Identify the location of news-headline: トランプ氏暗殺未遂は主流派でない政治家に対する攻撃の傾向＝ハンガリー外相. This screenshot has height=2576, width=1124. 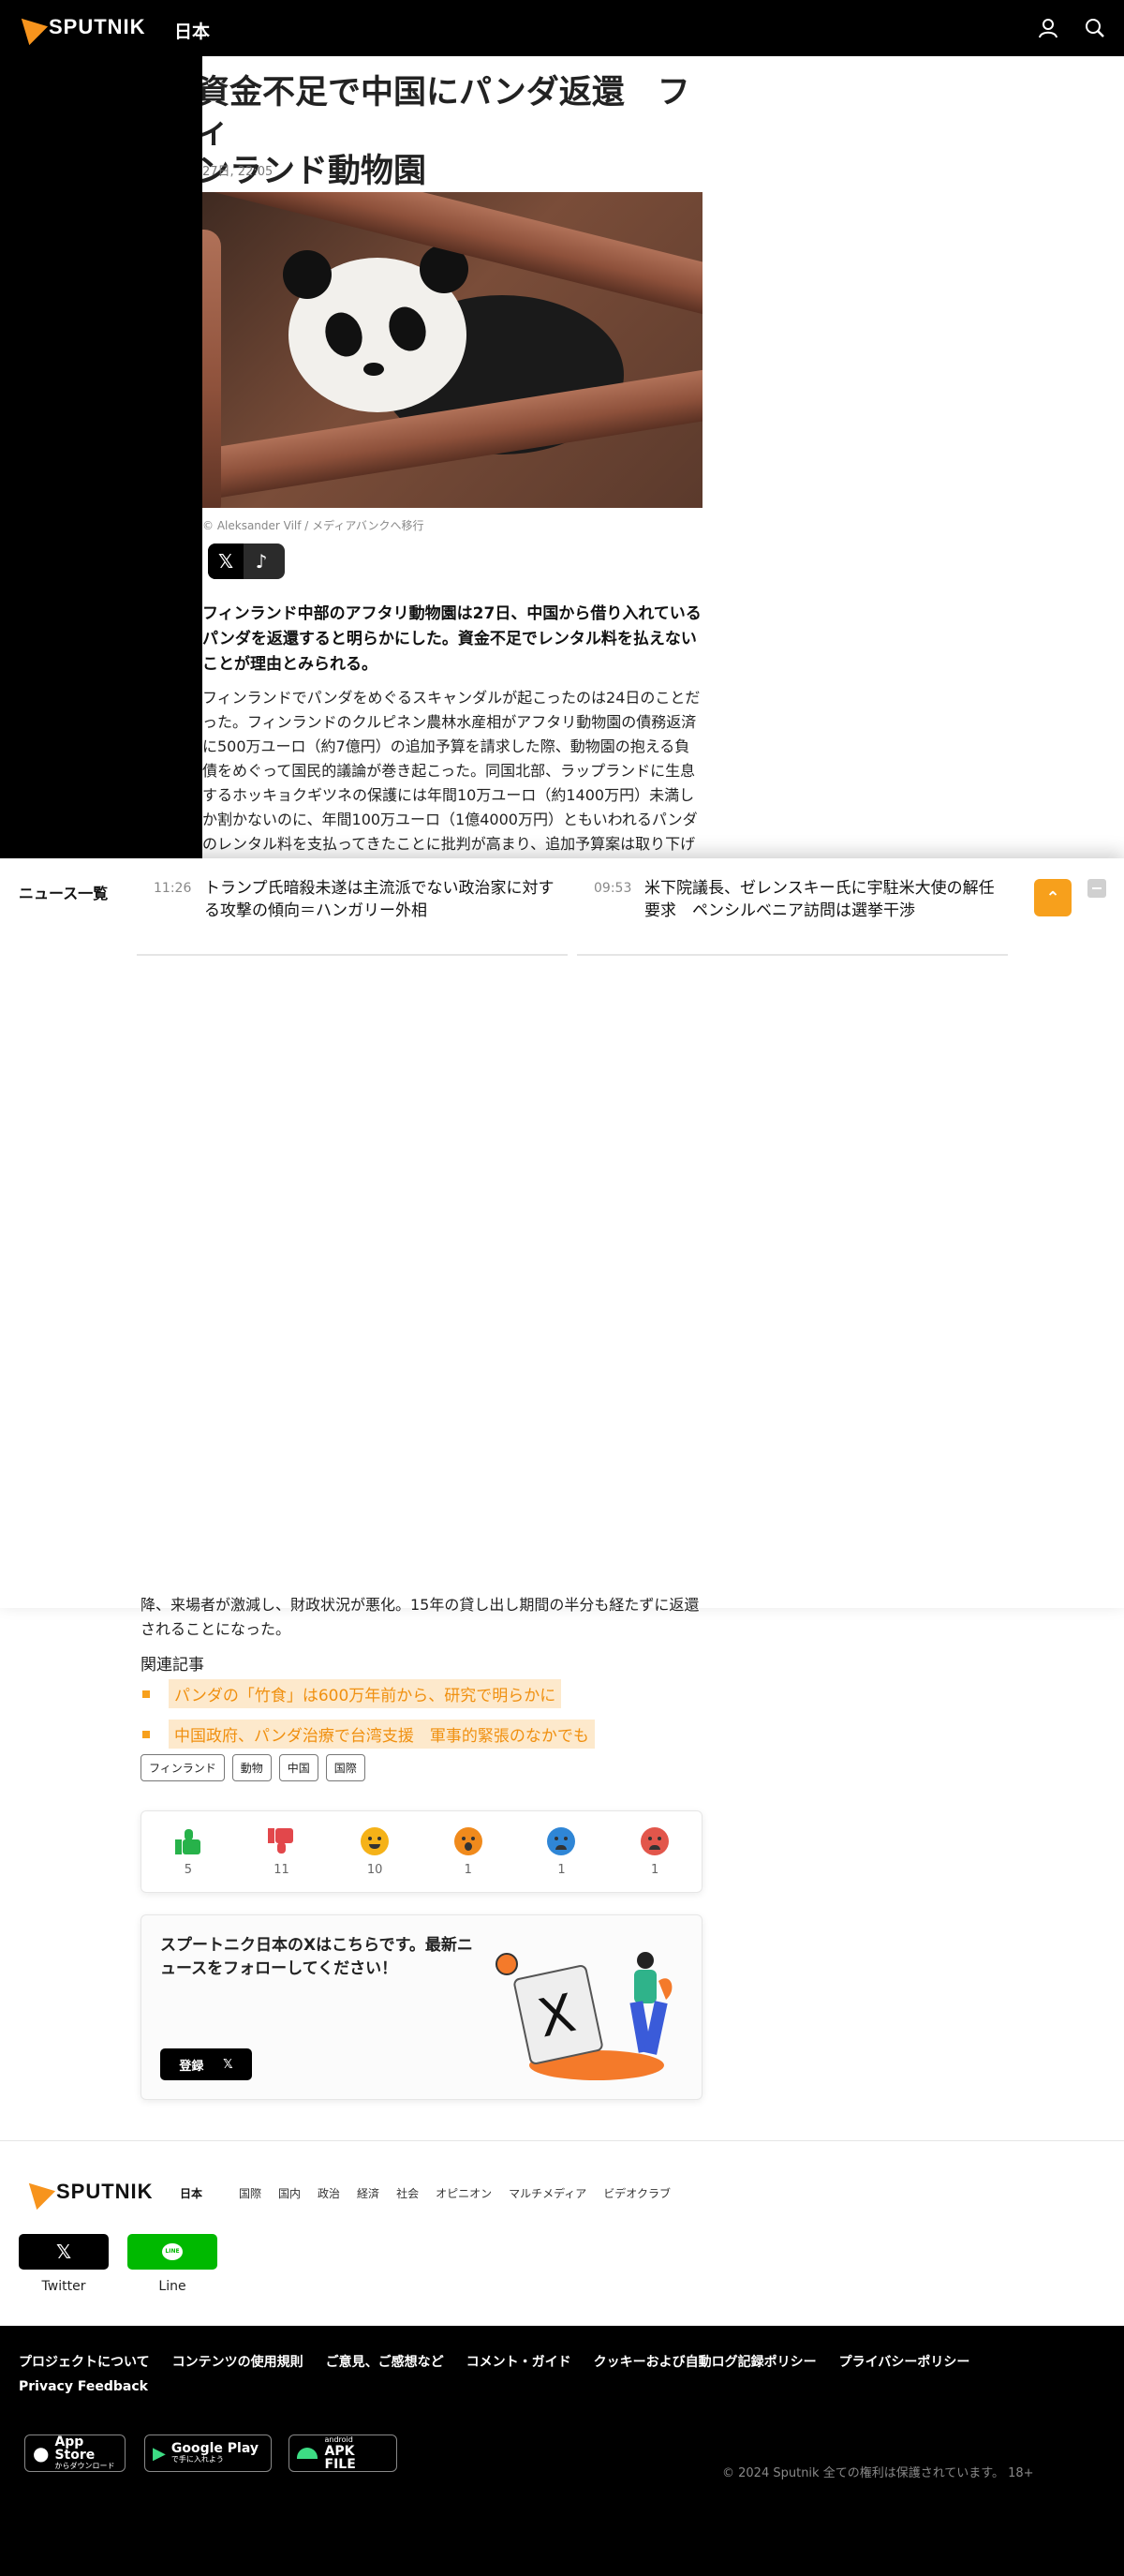
(386, 899).